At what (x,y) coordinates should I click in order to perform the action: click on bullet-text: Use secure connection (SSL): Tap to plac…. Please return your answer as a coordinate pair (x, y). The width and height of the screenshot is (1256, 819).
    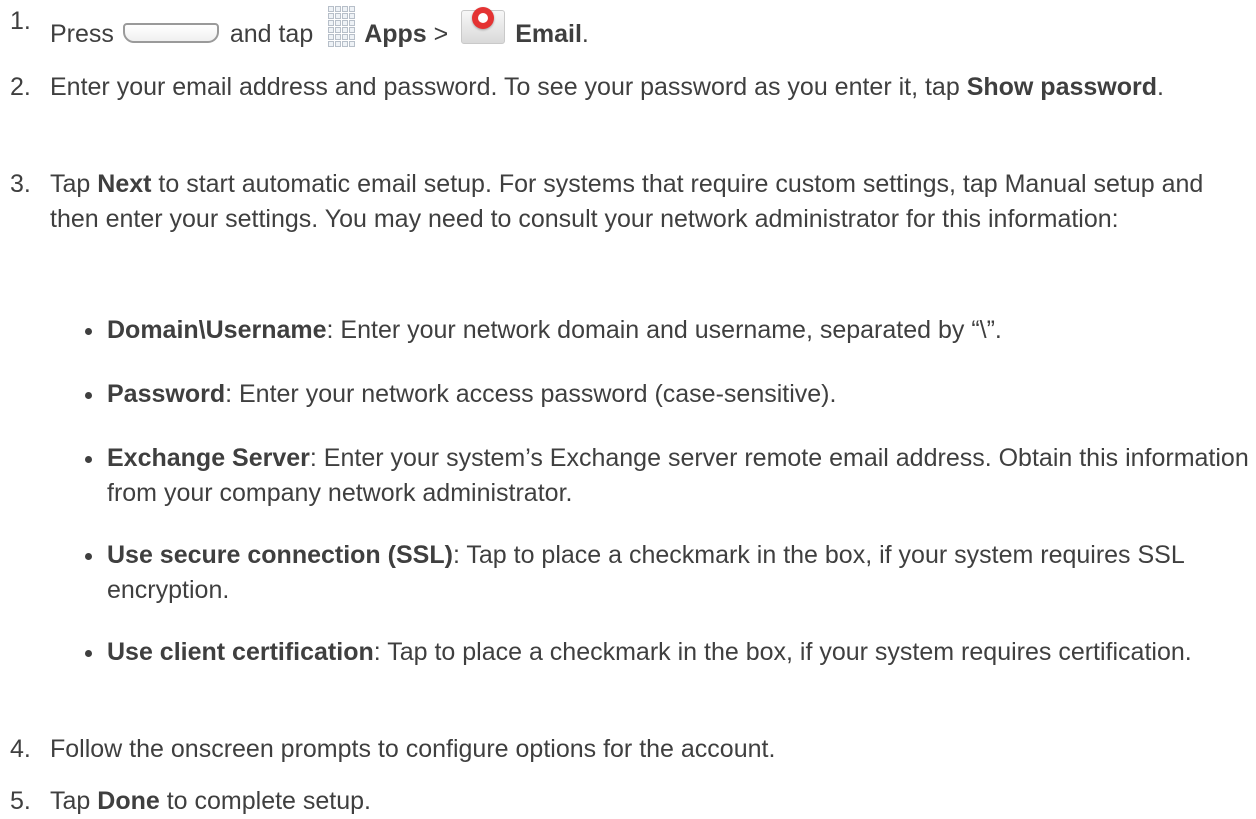
    Looking at the image, I should click on (679, 573).